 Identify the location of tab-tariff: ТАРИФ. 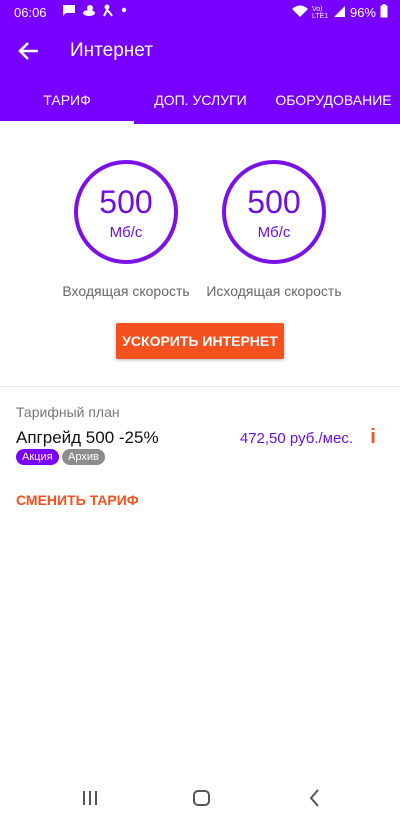
(67, 100).